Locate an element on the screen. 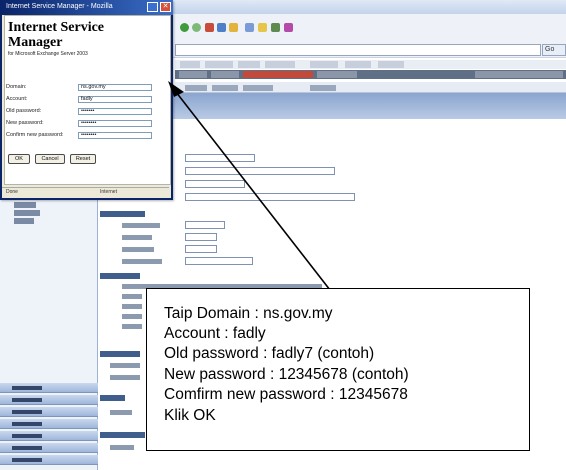 This screenshot has width=566, height=470. instruction-line-domain: Taip Domain : ns.gov.my is located at coordinates (248, 313).